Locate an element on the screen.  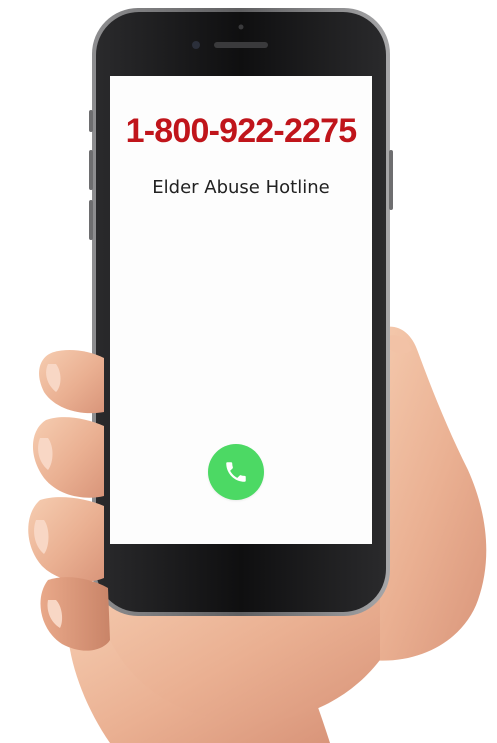
phone-icon is located at coordinates (236, 472).